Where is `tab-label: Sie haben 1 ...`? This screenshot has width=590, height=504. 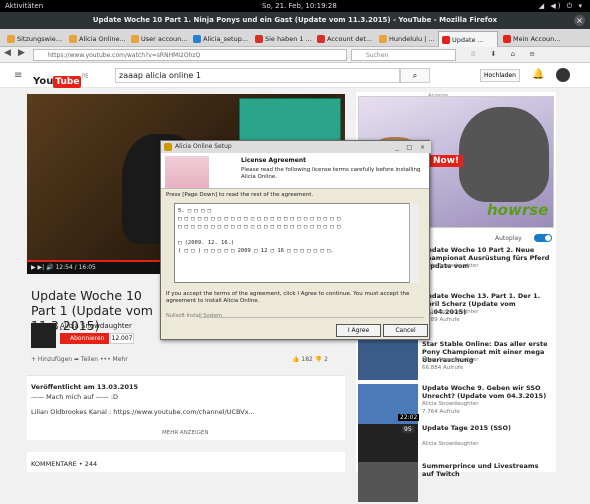
tab-label: Sie haben 1 ... is located at coordinates (288, 39).